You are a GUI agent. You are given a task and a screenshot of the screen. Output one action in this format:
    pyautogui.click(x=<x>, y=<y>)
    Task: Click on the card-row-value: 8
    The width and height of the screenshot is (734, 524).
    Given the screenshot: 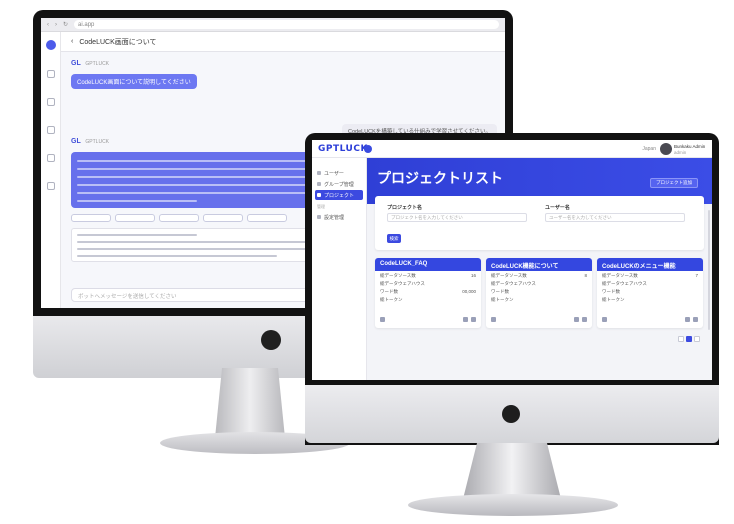 What is the action you would take?
    pyautogui.click(x=585, y=275)
    